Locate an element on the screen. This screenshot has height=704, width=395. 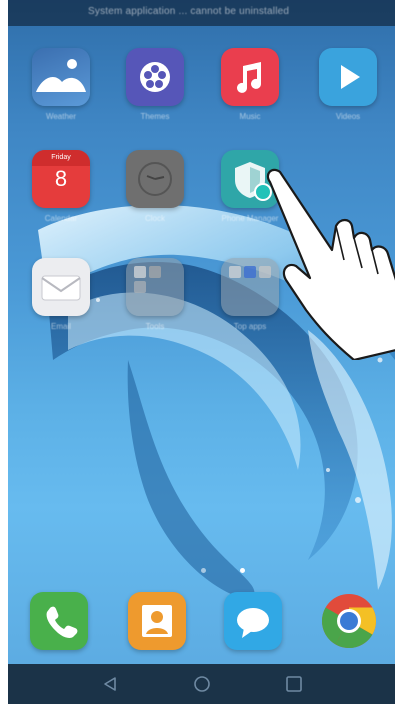
chrome-app-icon is located at coordinates (349, 621).